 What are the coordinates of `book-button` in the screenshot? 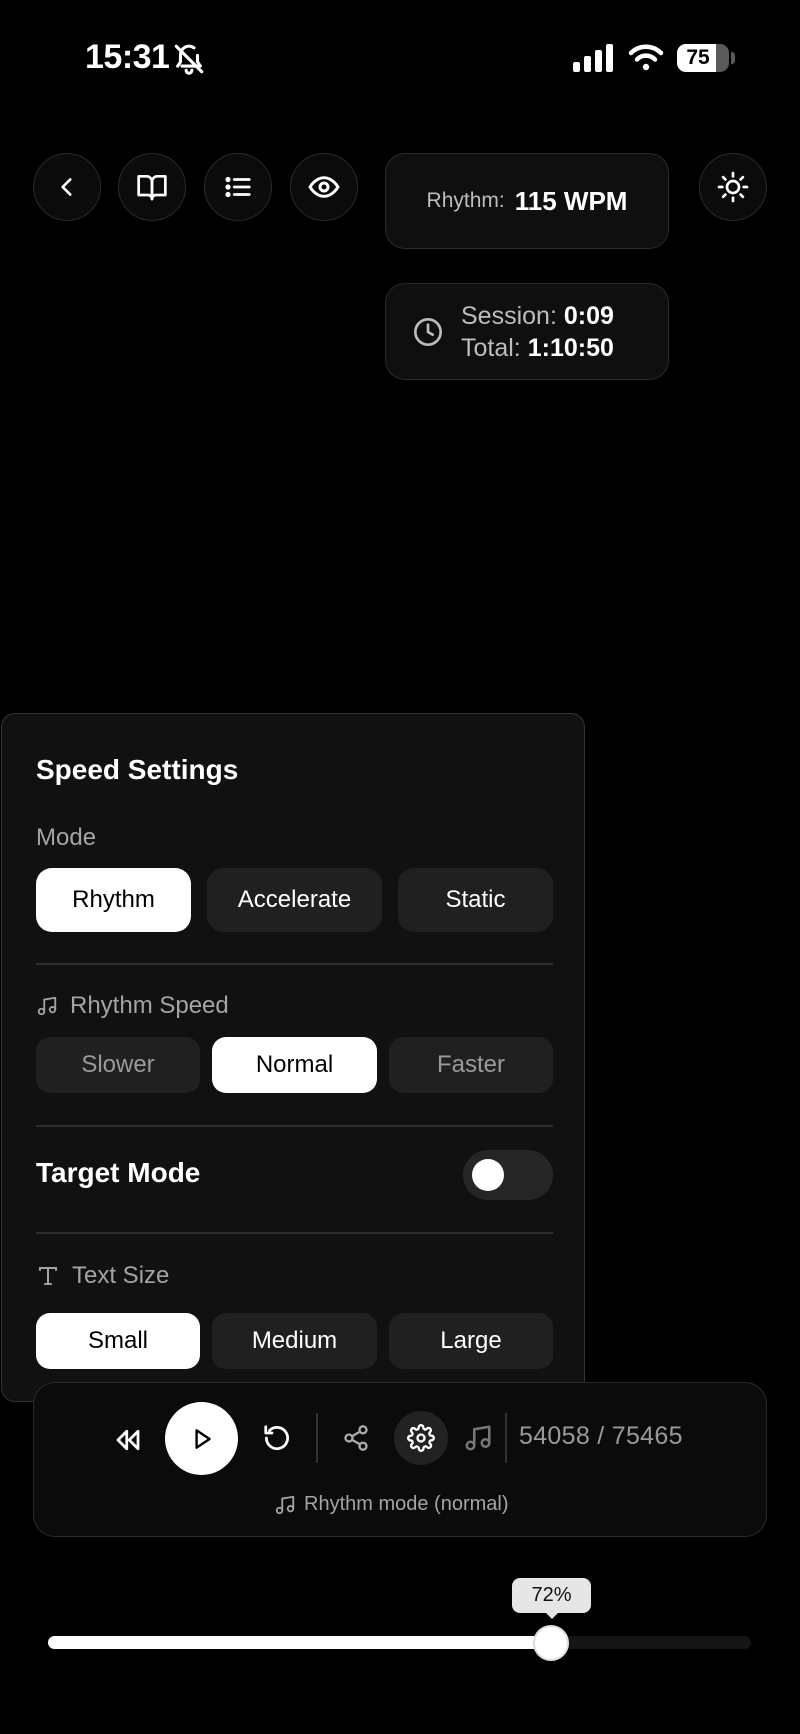 It's located at (152, 187).